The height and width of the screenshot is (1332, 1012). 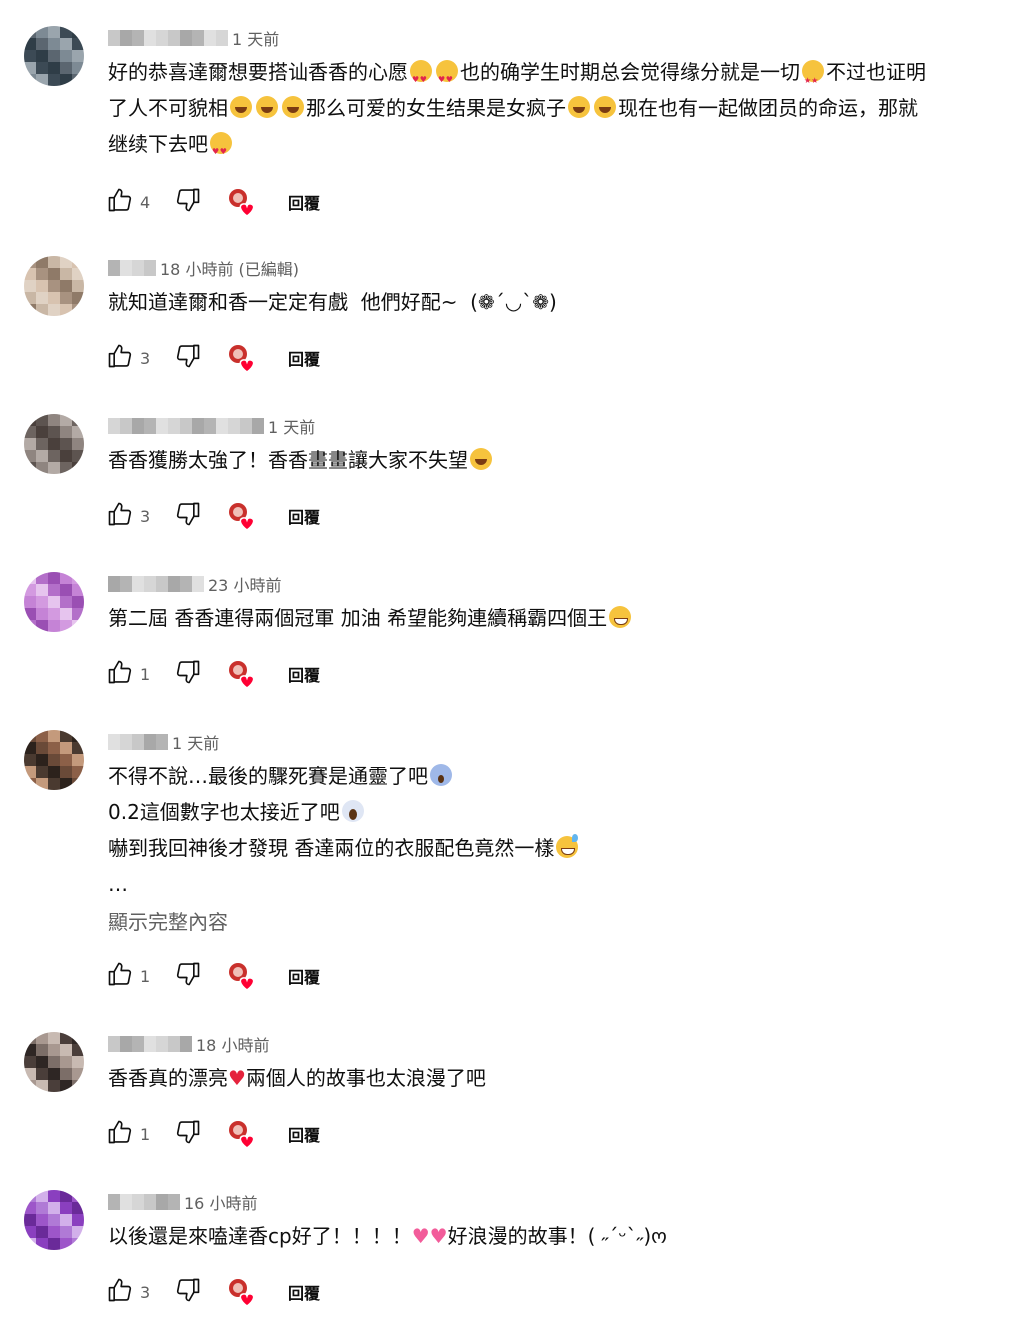 What do you see at coordinates (518, 1236) in the screenshot?
I see `comment-text: 以後還是來嗑達香cp好了！！！！♥♥好浪漫的故事！( ˶ˊᵕˋ˶)ო` at bounding box center [518, 1236].